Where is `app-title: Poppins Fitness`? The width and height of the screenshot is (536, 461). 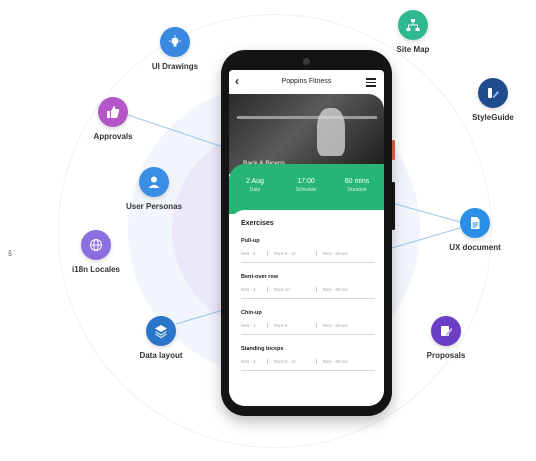 app-title: Poppins Fitness is located at coordinates (306, 81).